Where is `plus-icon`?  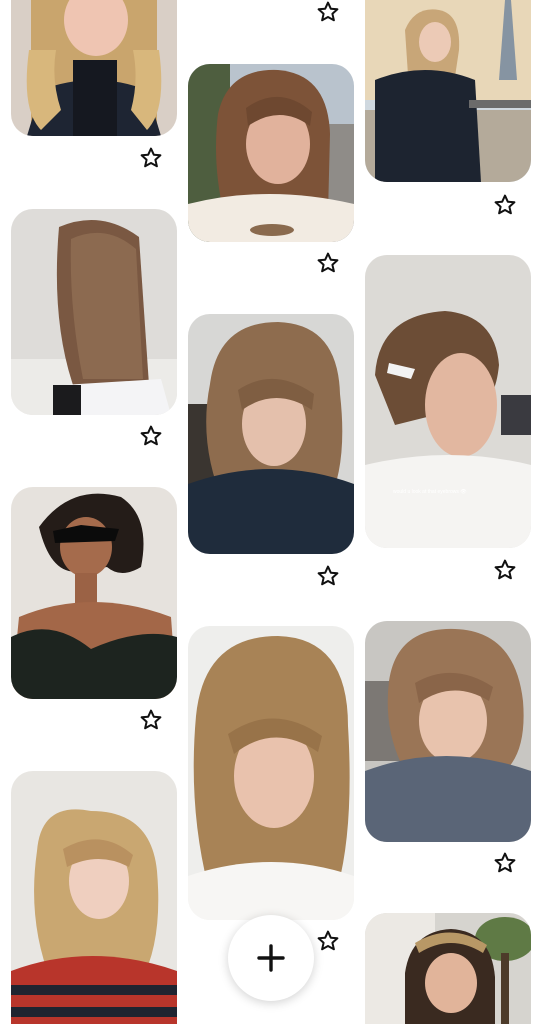
plus-icon is located at coordinates (271, 958).